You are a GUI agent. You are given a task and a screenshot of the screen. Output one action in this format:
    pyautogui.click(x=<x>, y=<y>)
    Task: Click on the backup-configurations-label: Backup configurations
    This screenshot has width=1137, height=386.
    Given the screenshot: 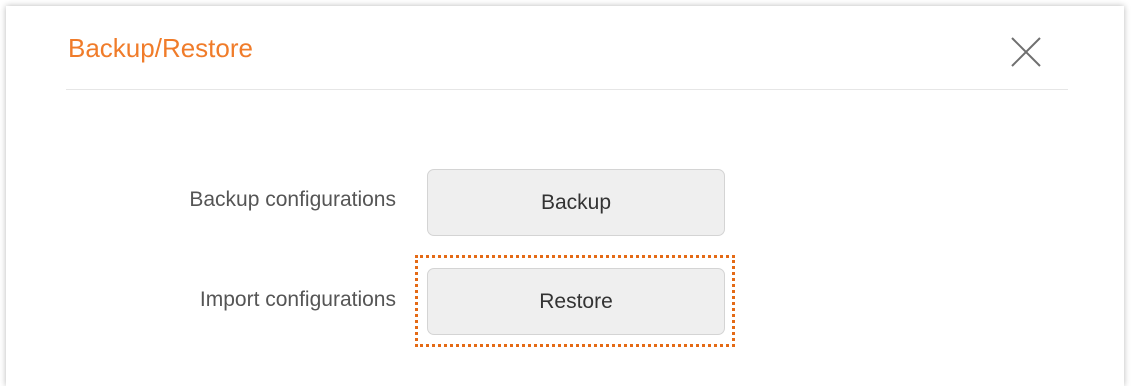 What is the action you would take?
    pyautogui.click(x=292, y=199)
    